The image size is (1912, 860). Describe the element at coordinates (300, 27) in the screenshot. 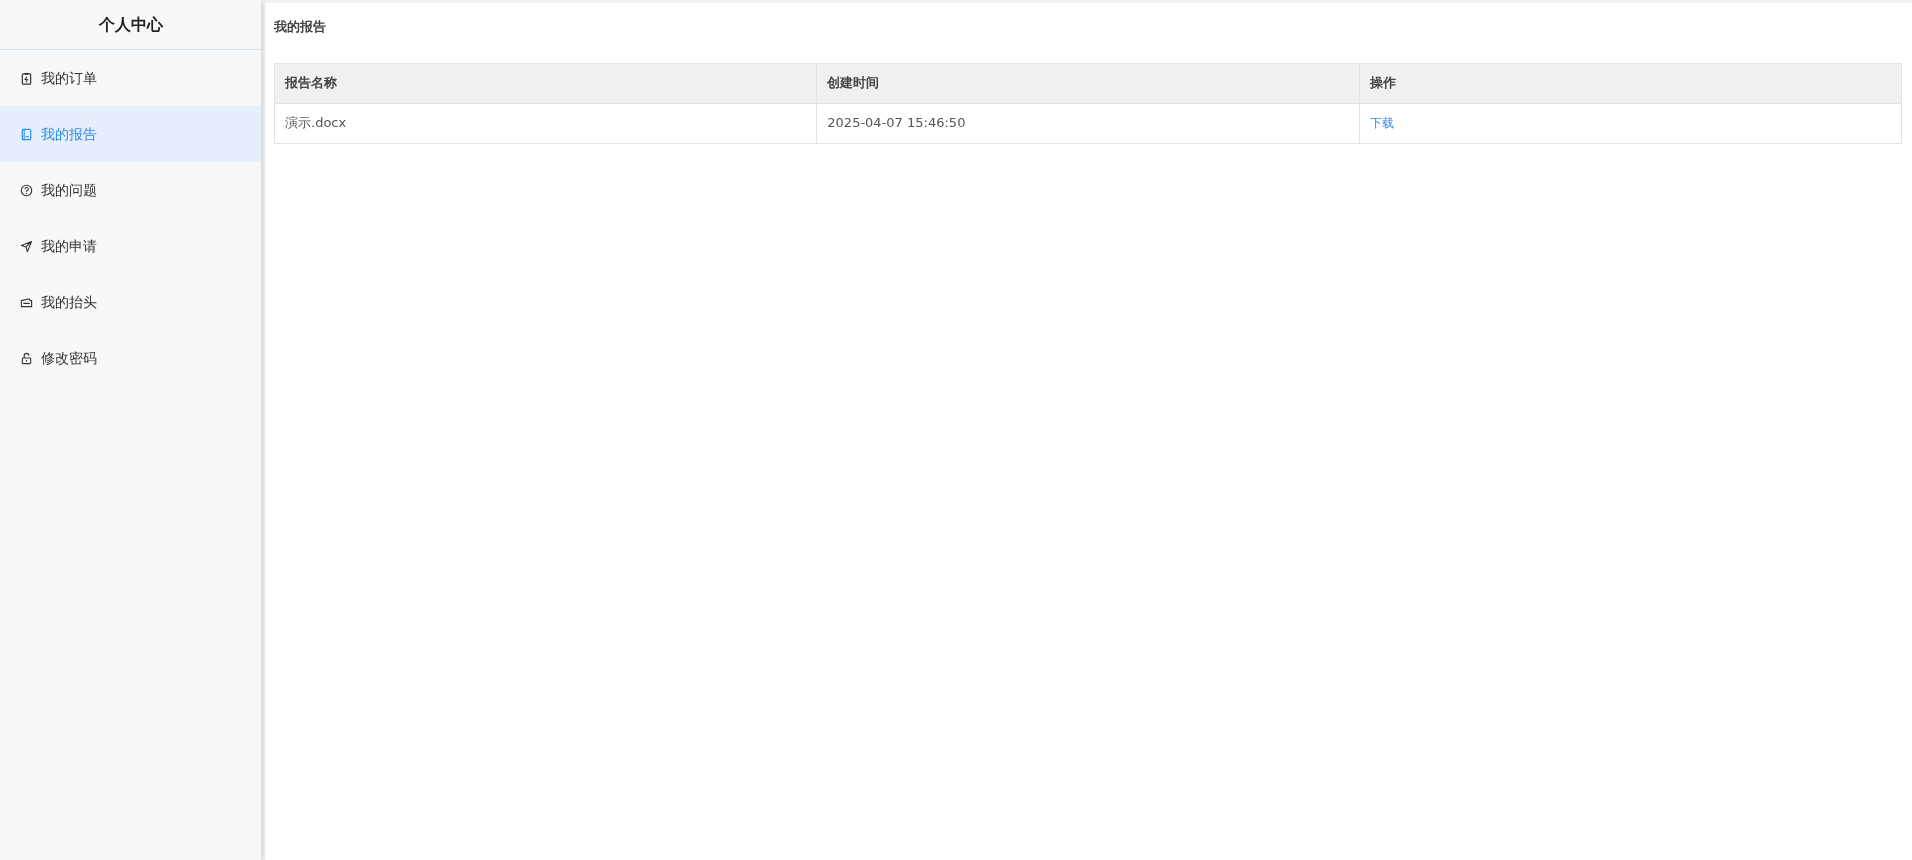

I see `page-title: 我的报告` at that location.